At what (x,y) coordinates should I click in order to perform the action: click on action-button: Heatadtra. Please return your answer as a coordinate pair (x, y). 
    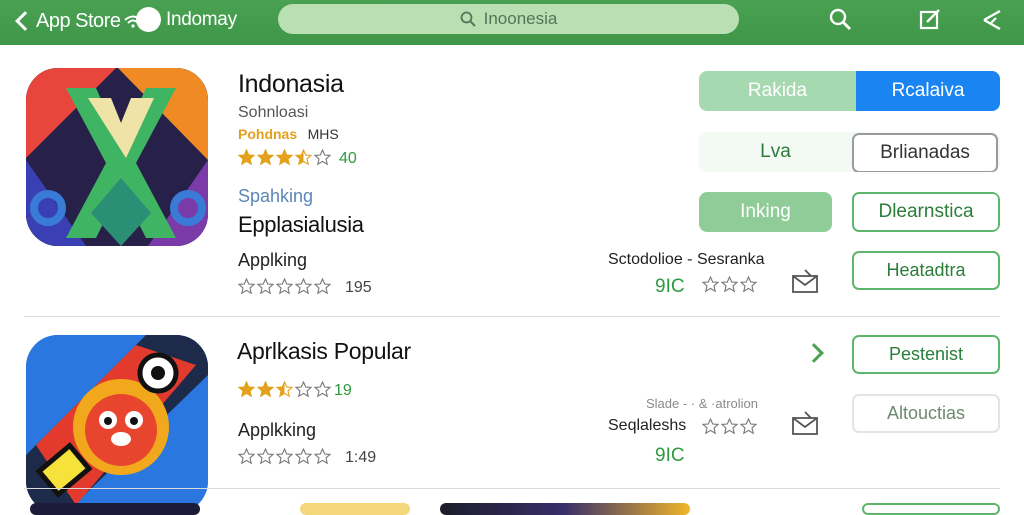
    Looking at the image, I should click on (926, 270).